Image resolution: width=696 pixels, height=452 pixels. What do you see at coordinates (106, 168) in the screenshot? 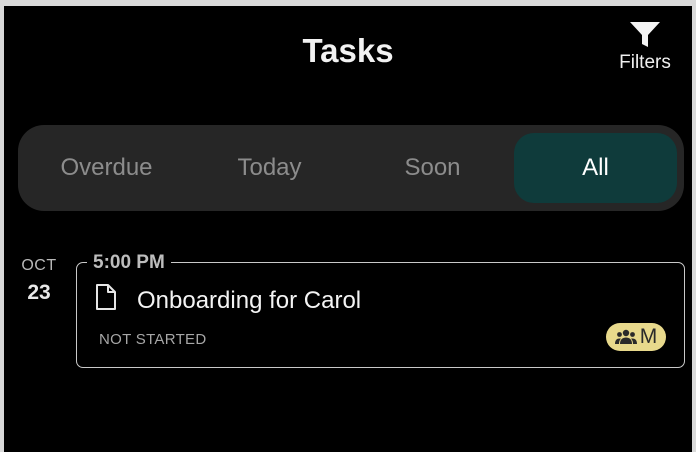
I see `tab-overdue: Overdue` at bounding box center [106, 168].